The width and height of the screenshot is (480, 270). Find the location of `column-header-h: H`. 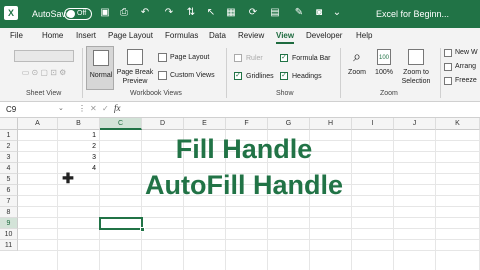

column-header-h: H is located at coordinates (331, 124).